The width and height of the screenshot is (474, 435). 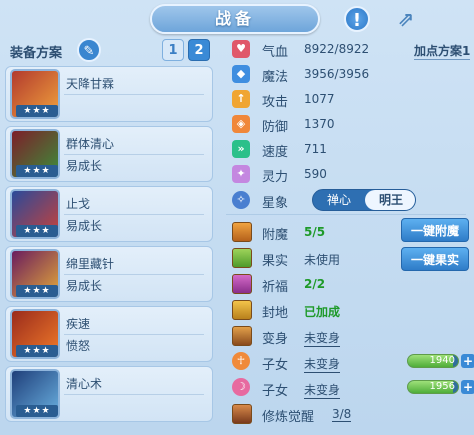 What do you see at coordinates (275, 261) in the screenshot?
I see `attr-label: 果实` at bounding box center [275, 261].